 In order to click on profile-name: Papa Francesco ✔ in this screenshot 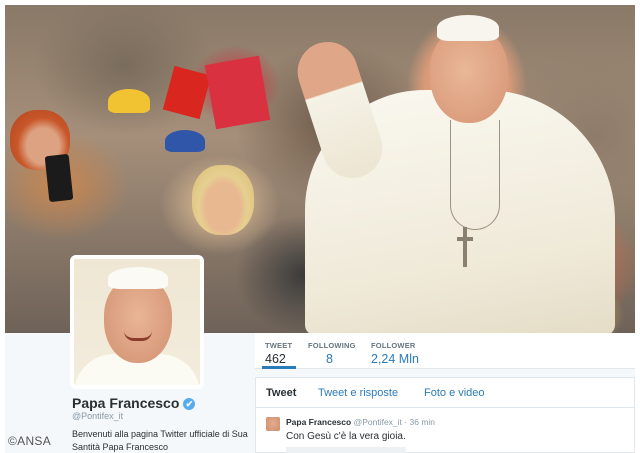, I will do `click(134, 403)`.